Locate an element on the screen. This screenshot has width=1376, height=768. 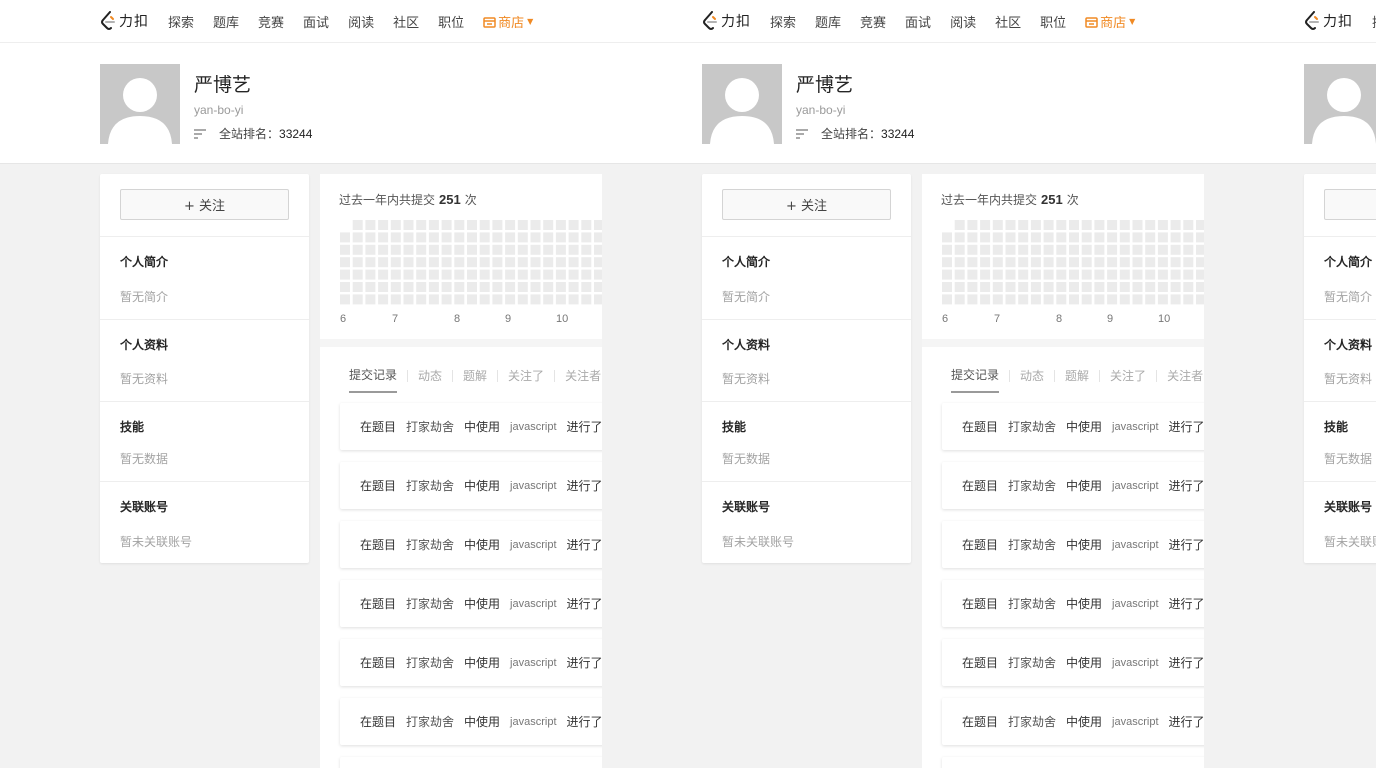
section-title: 关联账号 is located at coordinates (746, 507).